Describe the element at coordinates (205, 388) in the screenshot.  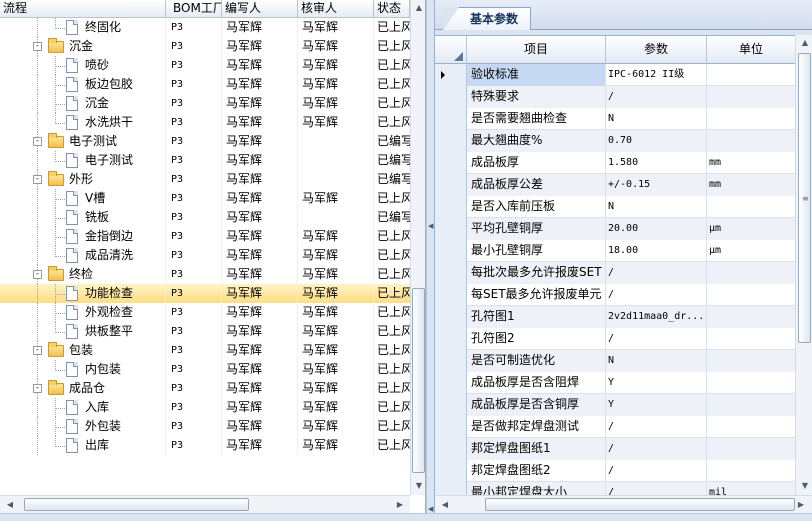
I see `tree-folder-row: - 成品仓 P3 马军辉 马军辉 已上风` at that location.